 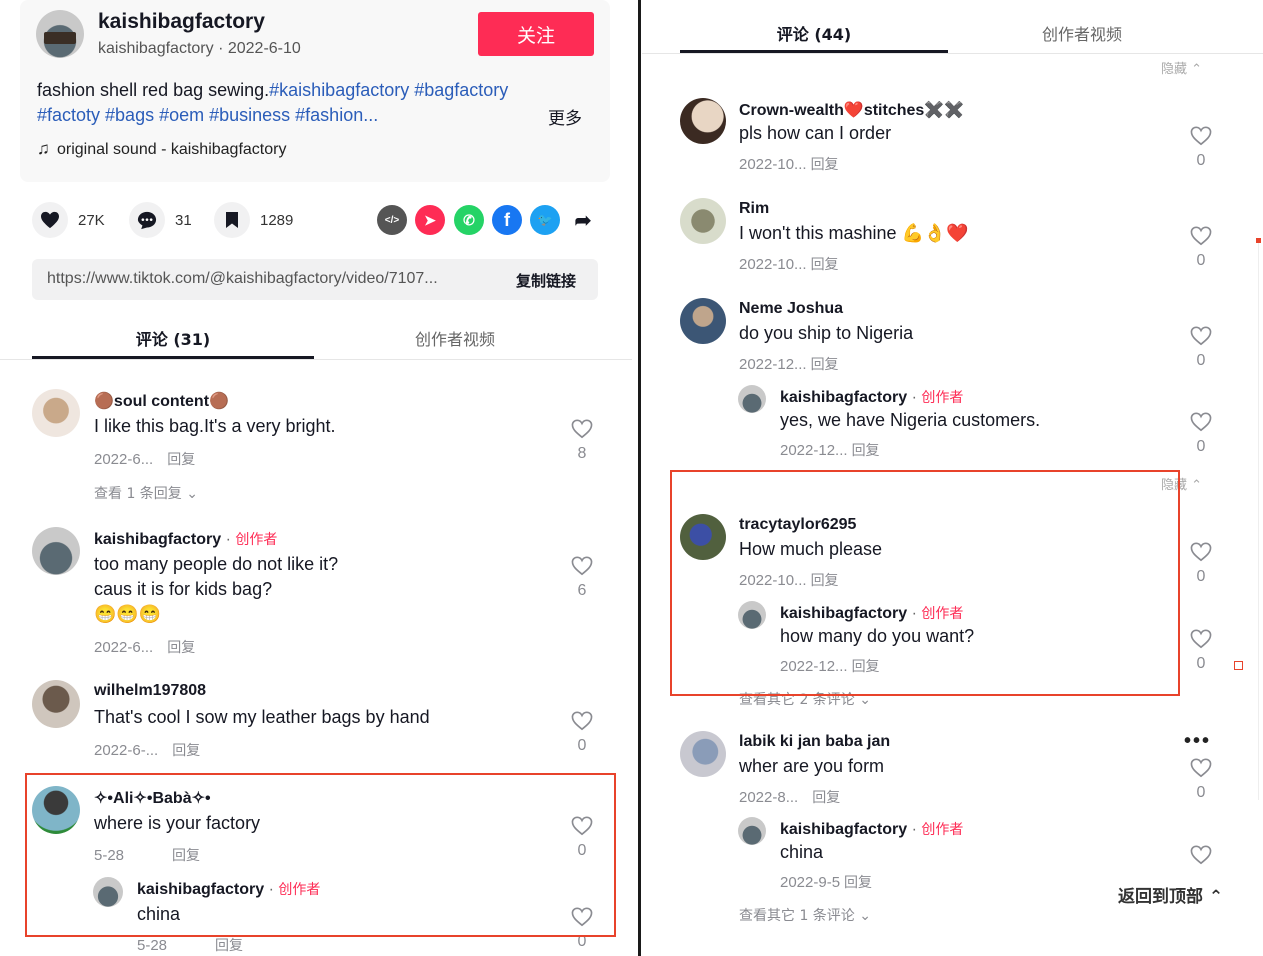 What do you see at coordinates (582, 578) in the screenshot?
I see `comment-like: 6` at bounding box center [582, 578].